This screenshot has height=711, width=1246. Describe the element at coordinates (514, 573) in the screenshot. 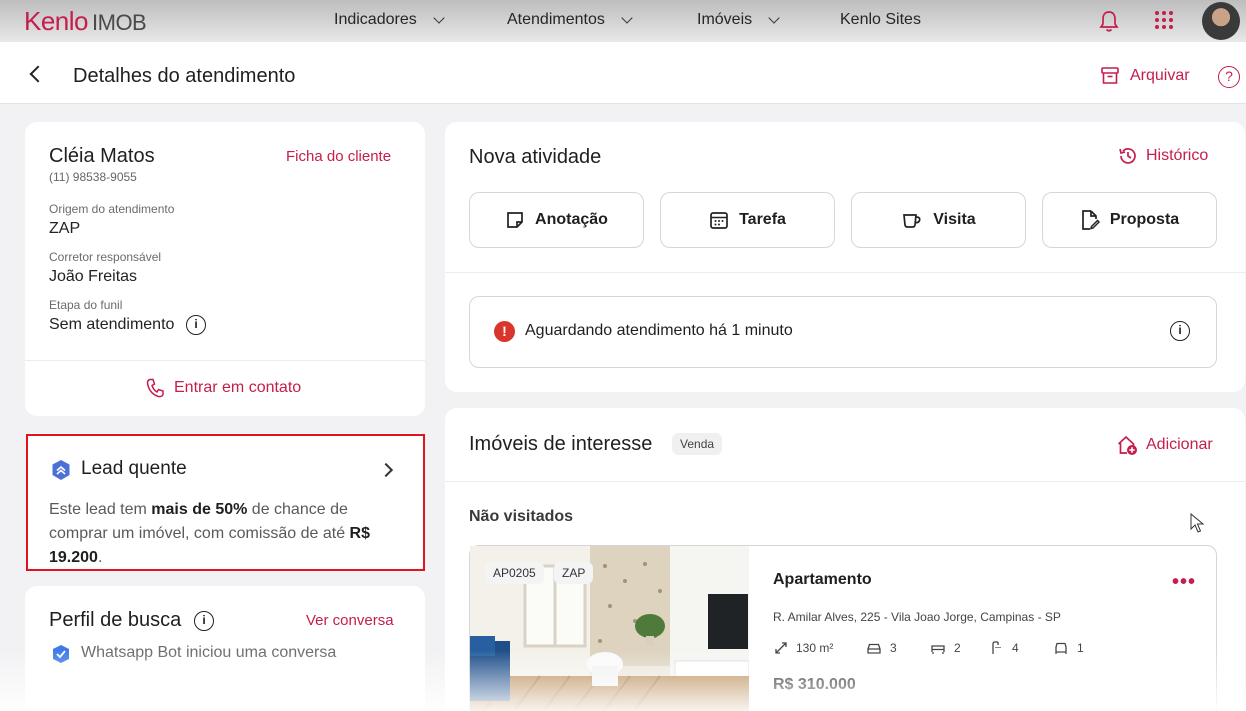

I see `property-code-tag: AP0205` at that location.